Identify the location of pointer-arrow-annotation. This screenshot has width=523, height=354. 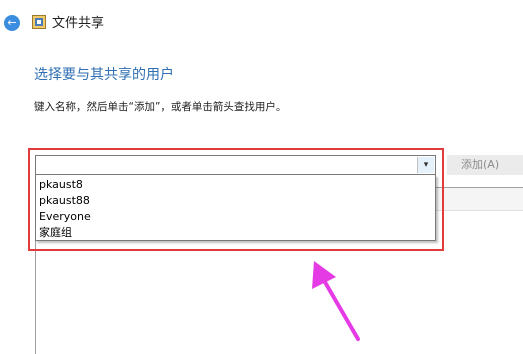
(336, 301).